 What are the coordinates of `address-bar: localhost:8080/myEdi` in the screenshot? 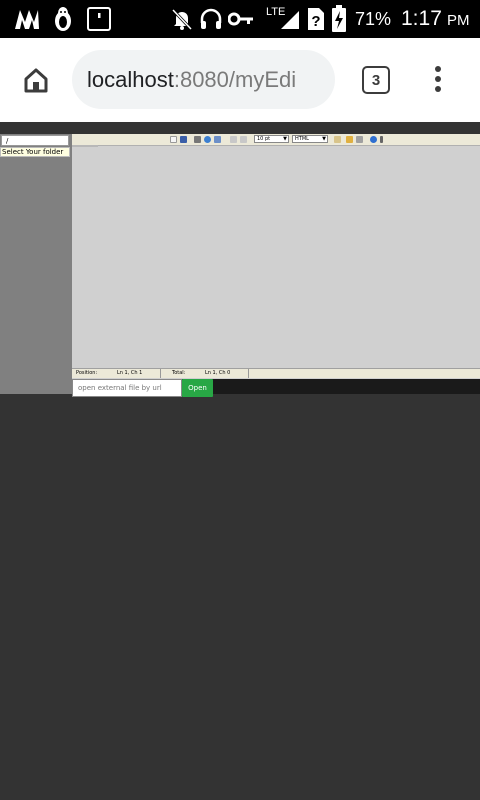 It's located at (203, 79).